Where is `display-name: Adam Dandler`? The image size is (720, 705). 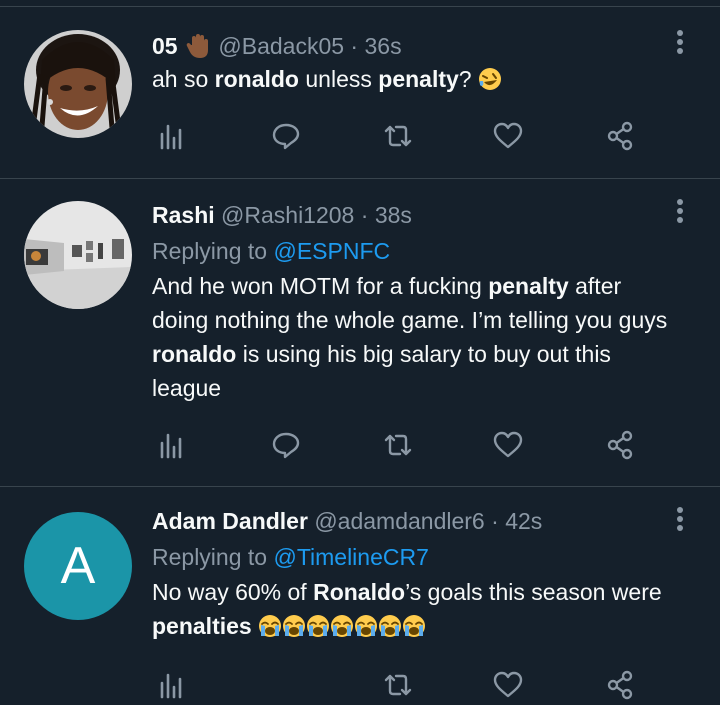
display-name: Adam Dandler is located at coordinates (230, 521).